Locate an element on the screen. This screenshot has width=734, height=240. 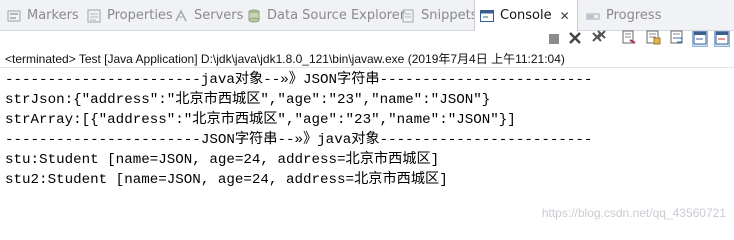
show-console-on-stdout-button is located at coordinates (700, 39).